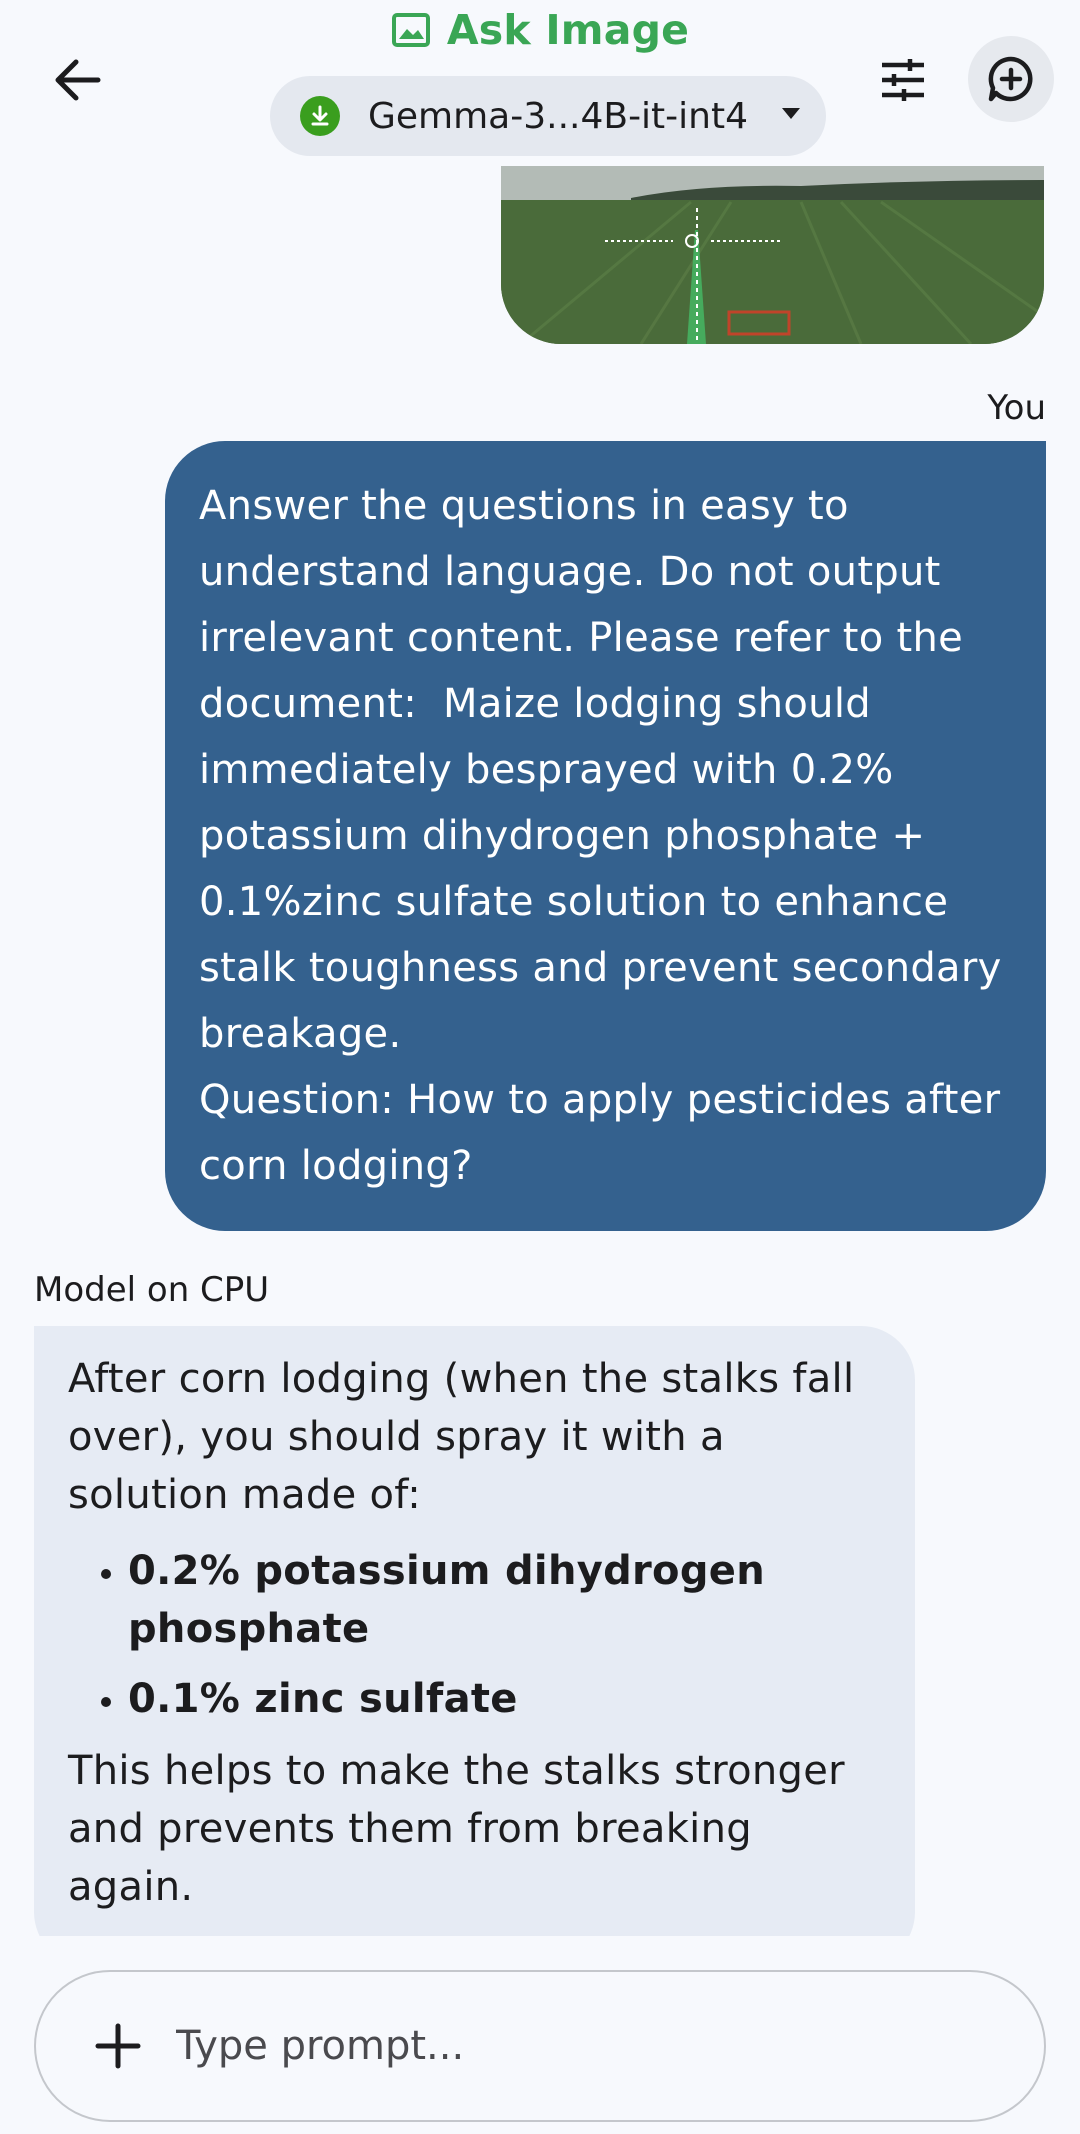 The image size is (1080, 2134). I want to click on plus-icon, so click(118, 2046).